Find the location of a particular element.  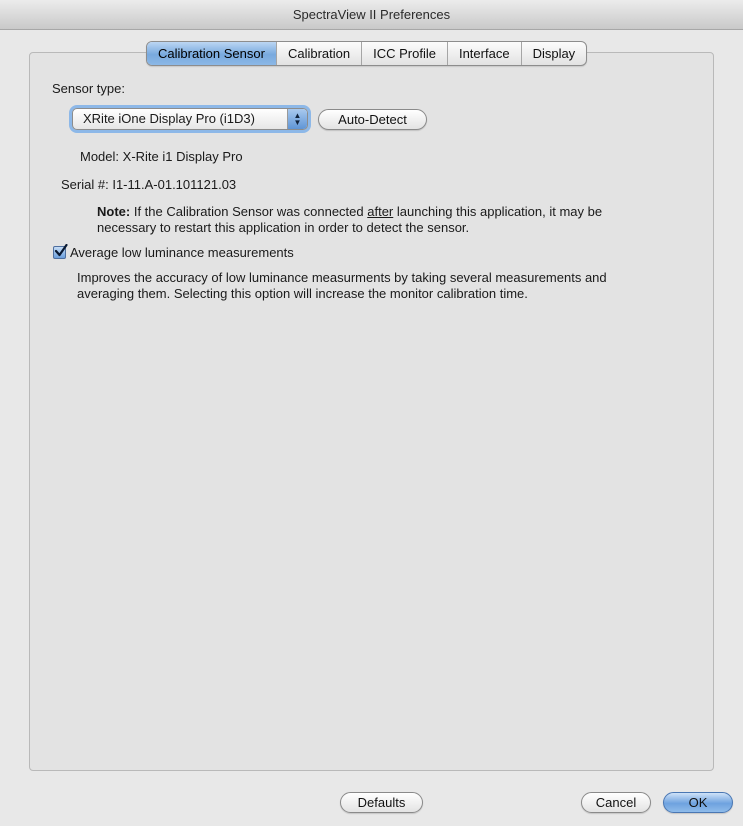

ok-button: OK is located at coordinates (698, 802).